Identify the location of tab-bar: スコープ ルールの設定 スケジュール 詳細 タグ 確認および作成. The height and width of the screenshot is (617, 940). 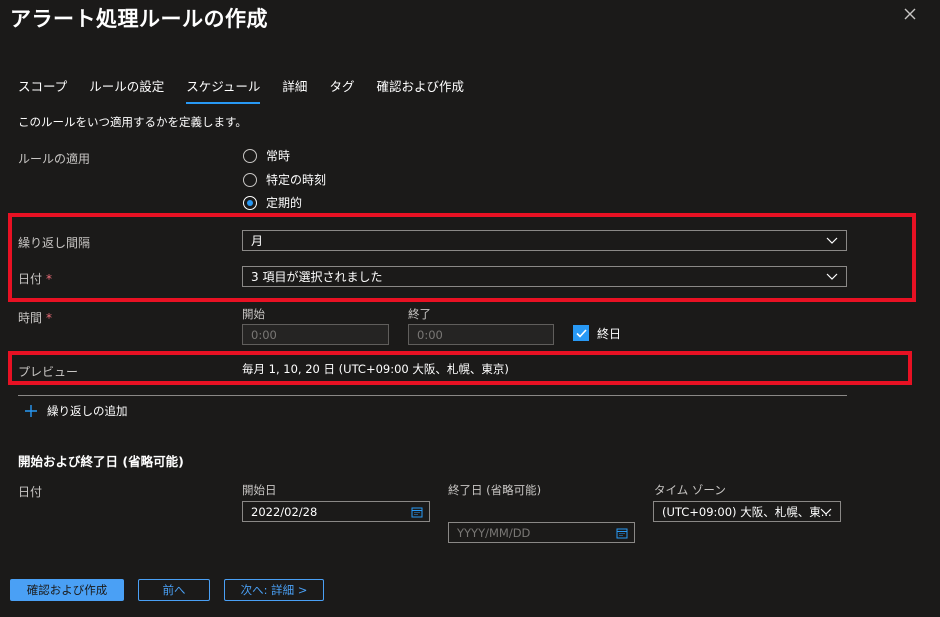
(241, 90).